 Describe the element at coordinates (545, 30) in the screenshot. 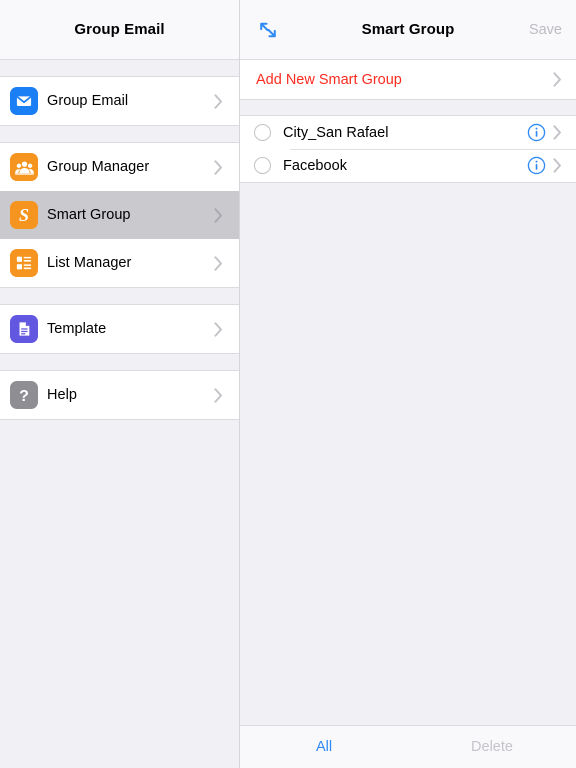

I see `save-button: Save` at that location.